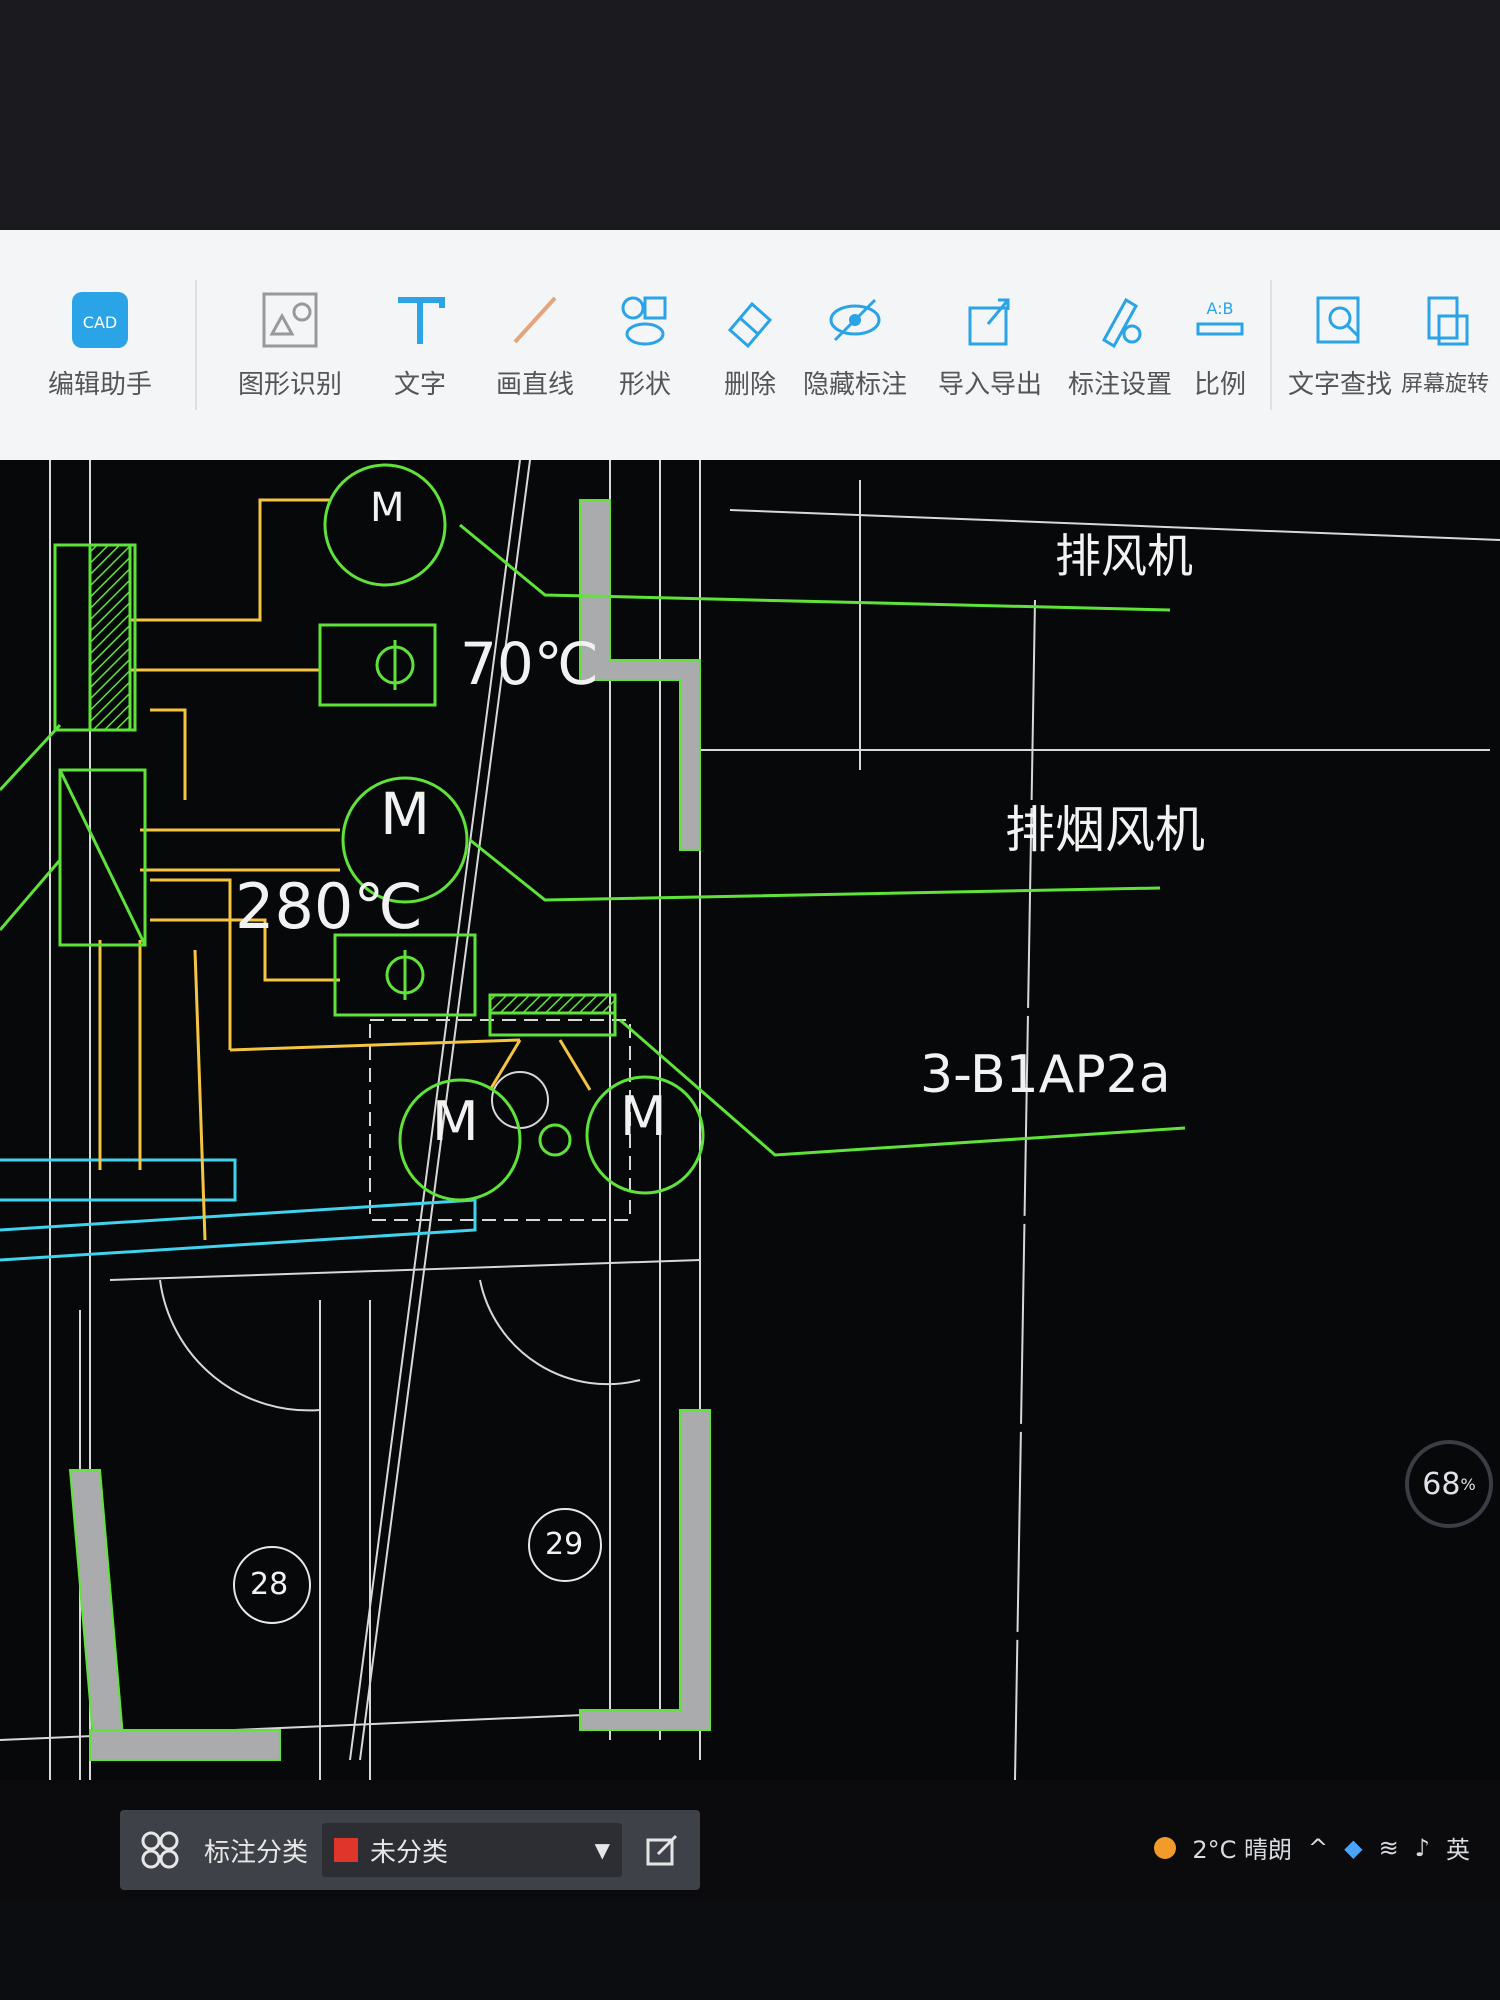 This screenshot has height=2000, width=1500. What do you see at coordinates (1124, 556) in the screenshot?
I see `label-exhaust-fan: 排风机` at bounding box center [1124, 556].